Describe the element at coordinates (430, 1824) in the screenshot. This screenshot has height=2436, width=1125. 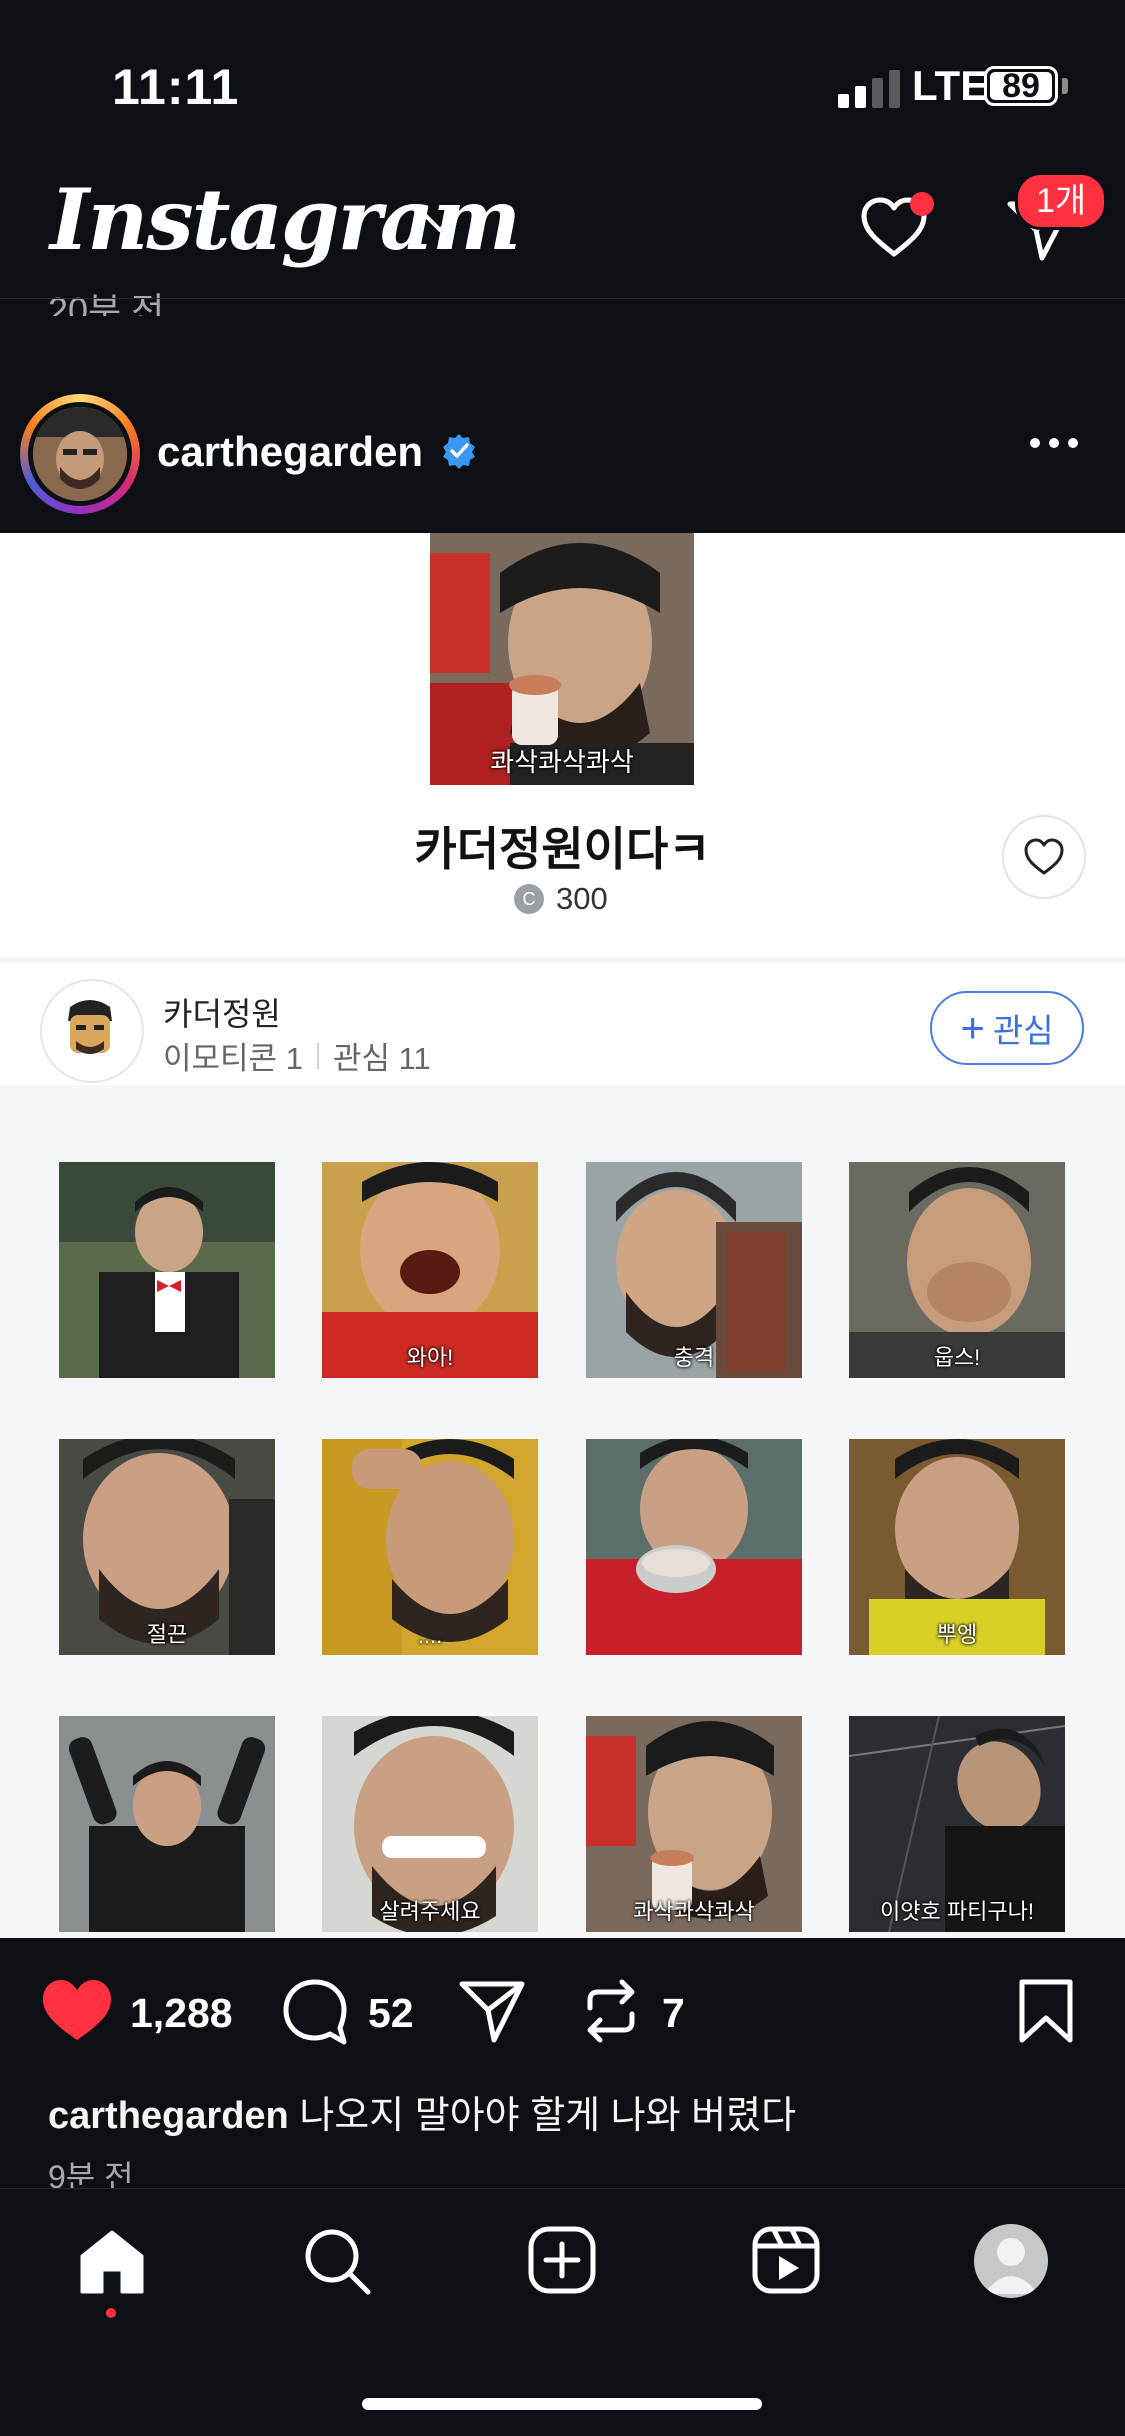
I see `sticker-item: 살려주세요` at that location.